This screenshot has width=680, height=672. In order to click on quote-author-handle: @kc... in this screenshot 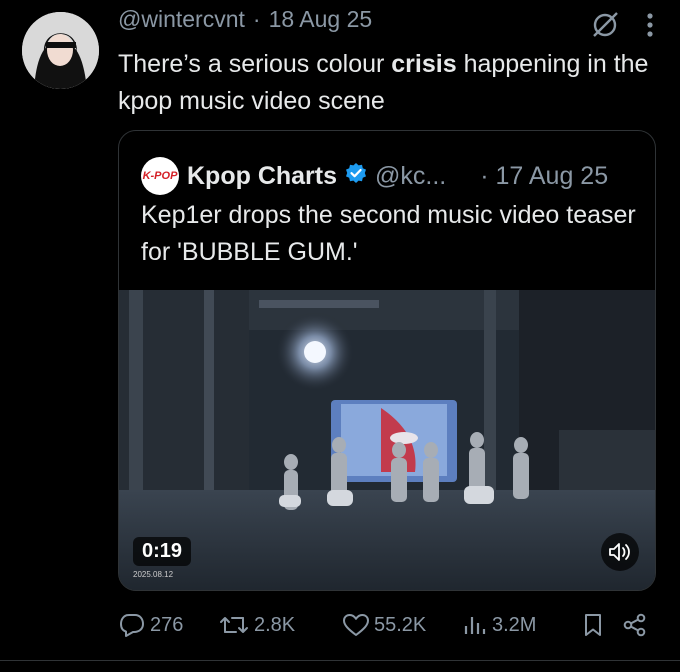, I will do `click(410, 176)`.